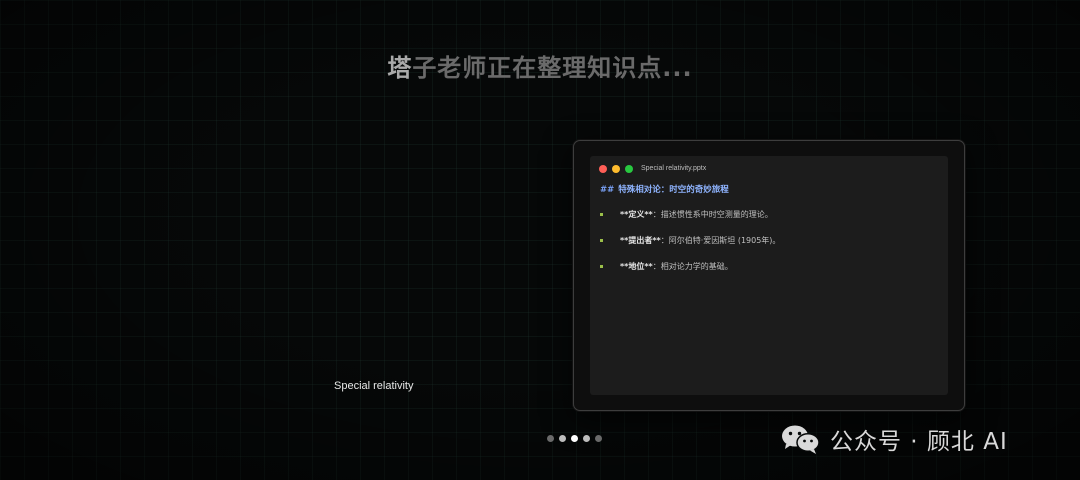  Describe the element at coordinates (692, 266) in the screenshot. I see `bullet-value: ：相对论力学的基础。` at that location.